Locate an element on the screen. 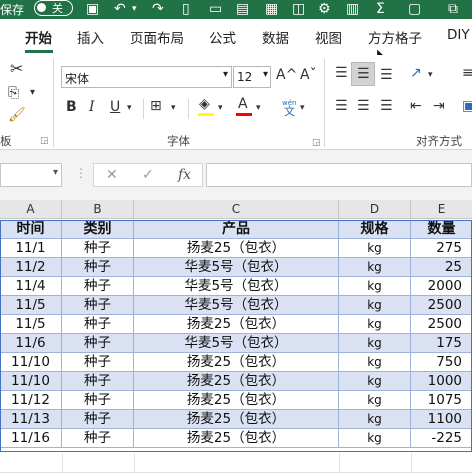 Image resolution: width=472 pixels, height=473 pixels. chart-icon: ◫ is located at coordinates (298, 9).